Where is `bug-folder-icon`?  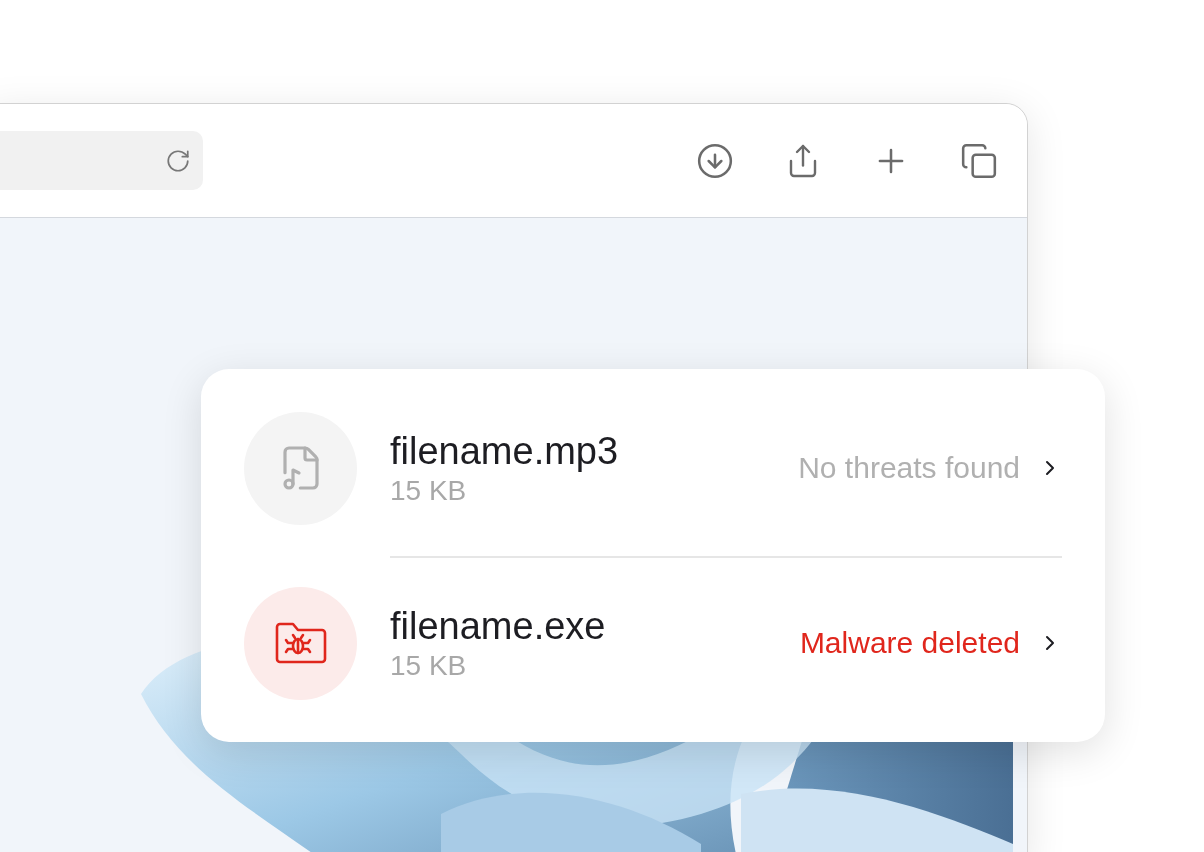
bug-folder-icon is located at coordinates (300, 643).